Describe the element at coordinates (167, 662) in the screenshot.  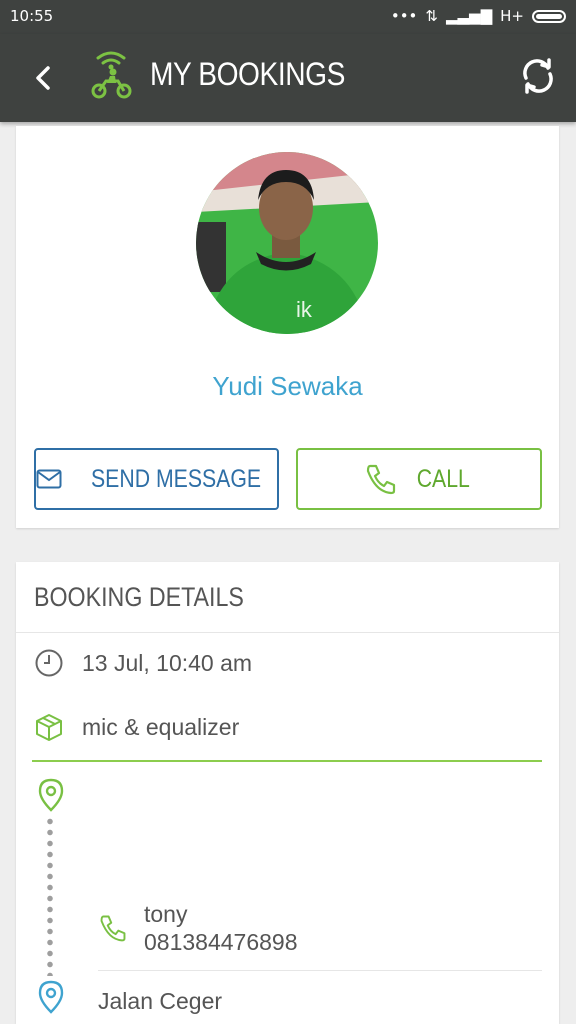
I see `booking-datetime: 13 Jul, 10:40 am` at that location.